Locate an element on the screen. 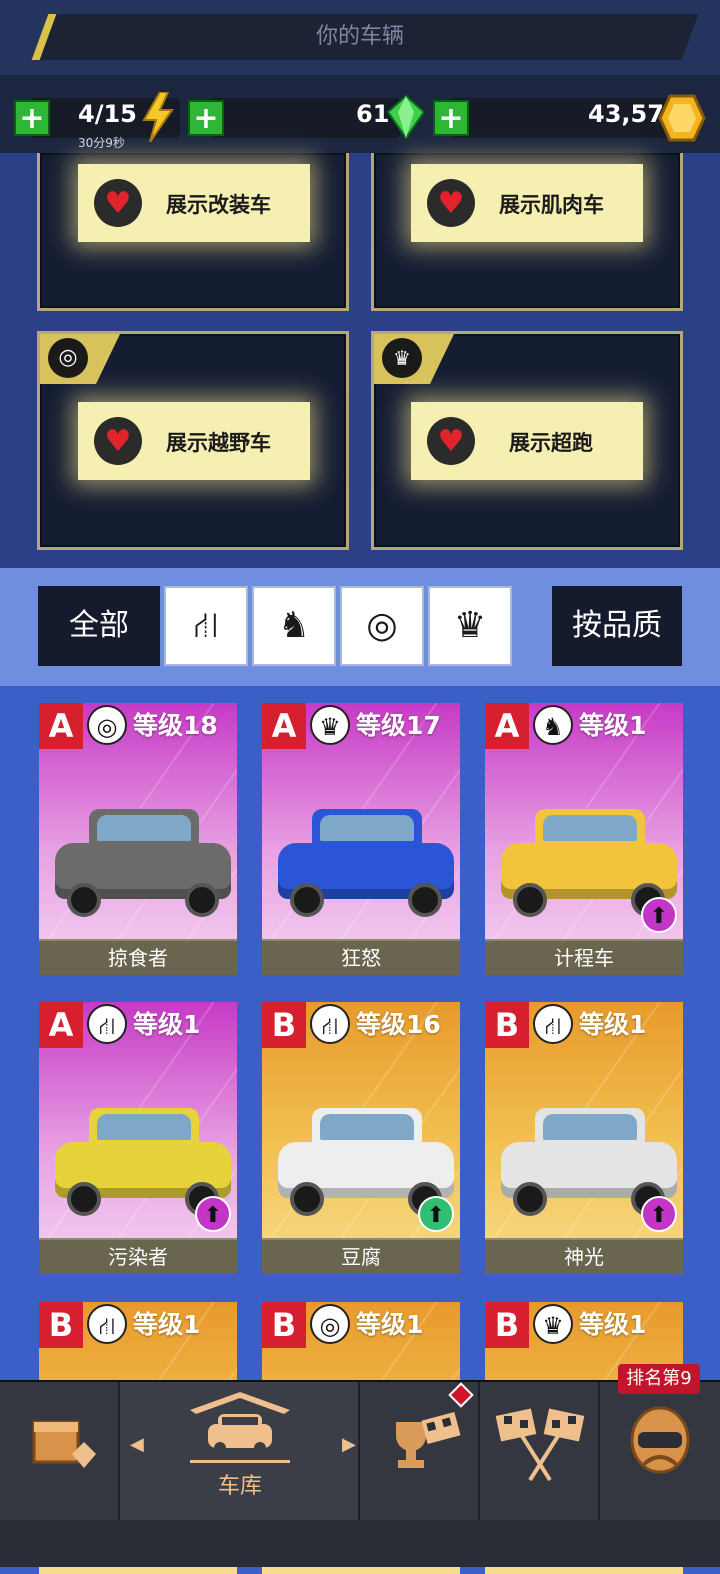  supercar-tag: ♛ is located at coordinates (414, 359).